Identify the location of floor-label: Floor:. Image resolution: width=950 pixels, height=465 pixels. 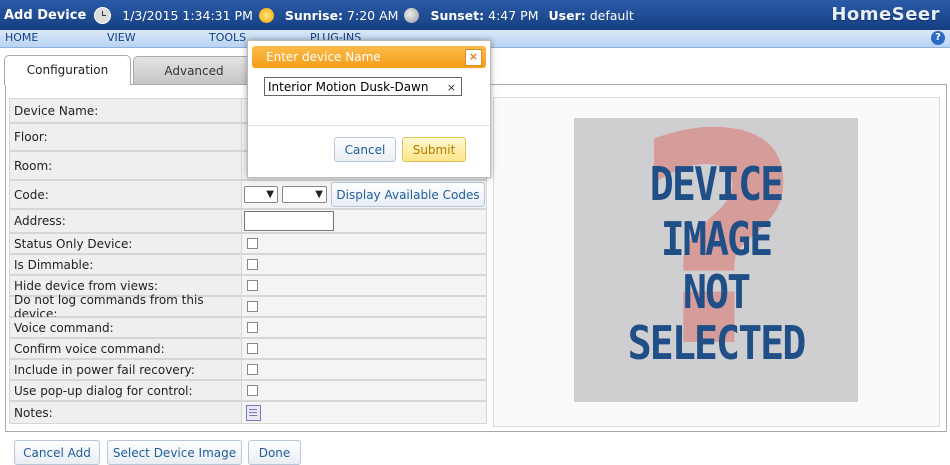
(125, 137).